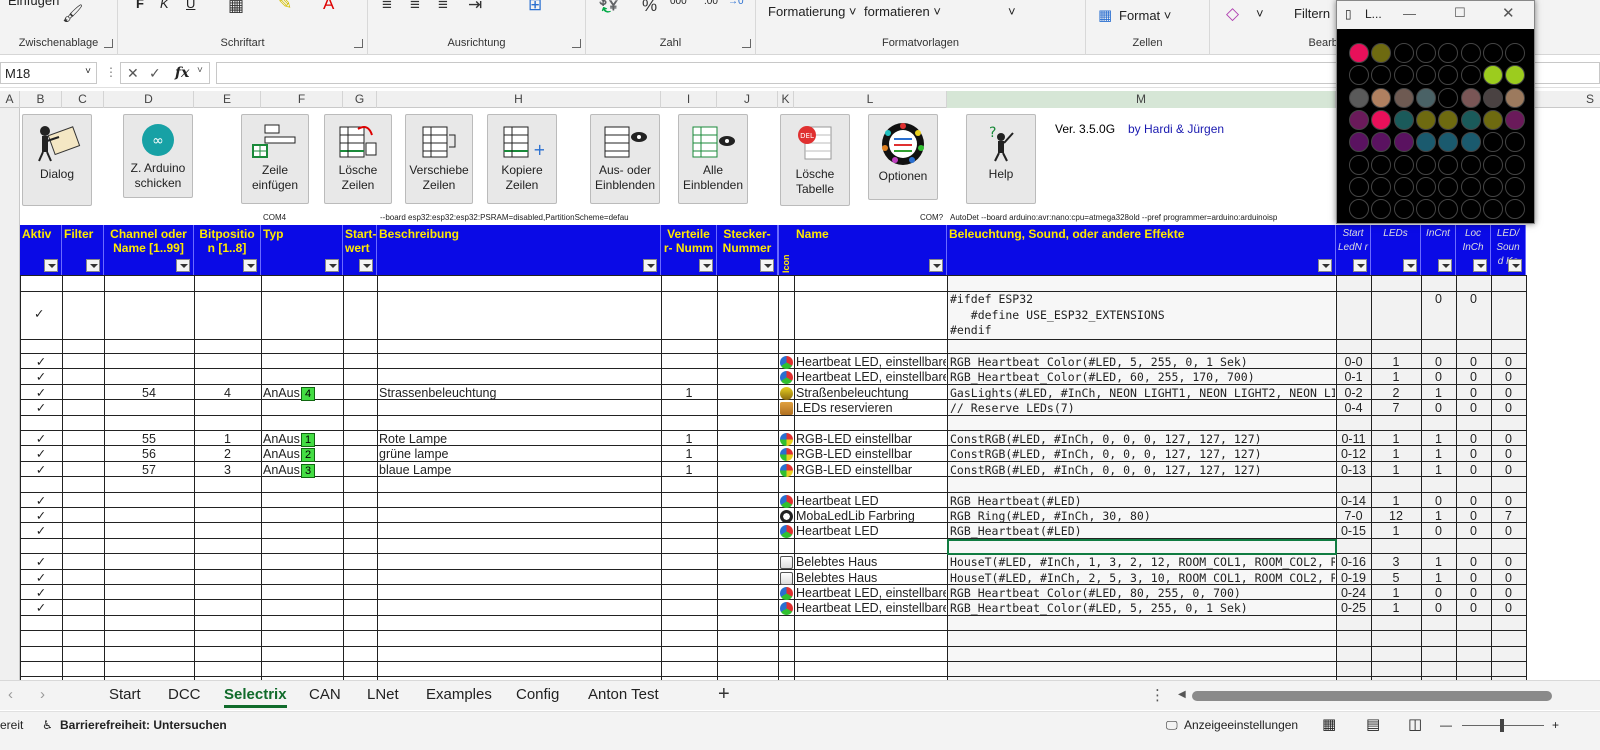 Image resolution: width=1600 pixels, height=750 pixels. What do you see at coordinates (125, 694) in the screenshot?
I see `tab-start: Start` at bounding box center [125, 694].